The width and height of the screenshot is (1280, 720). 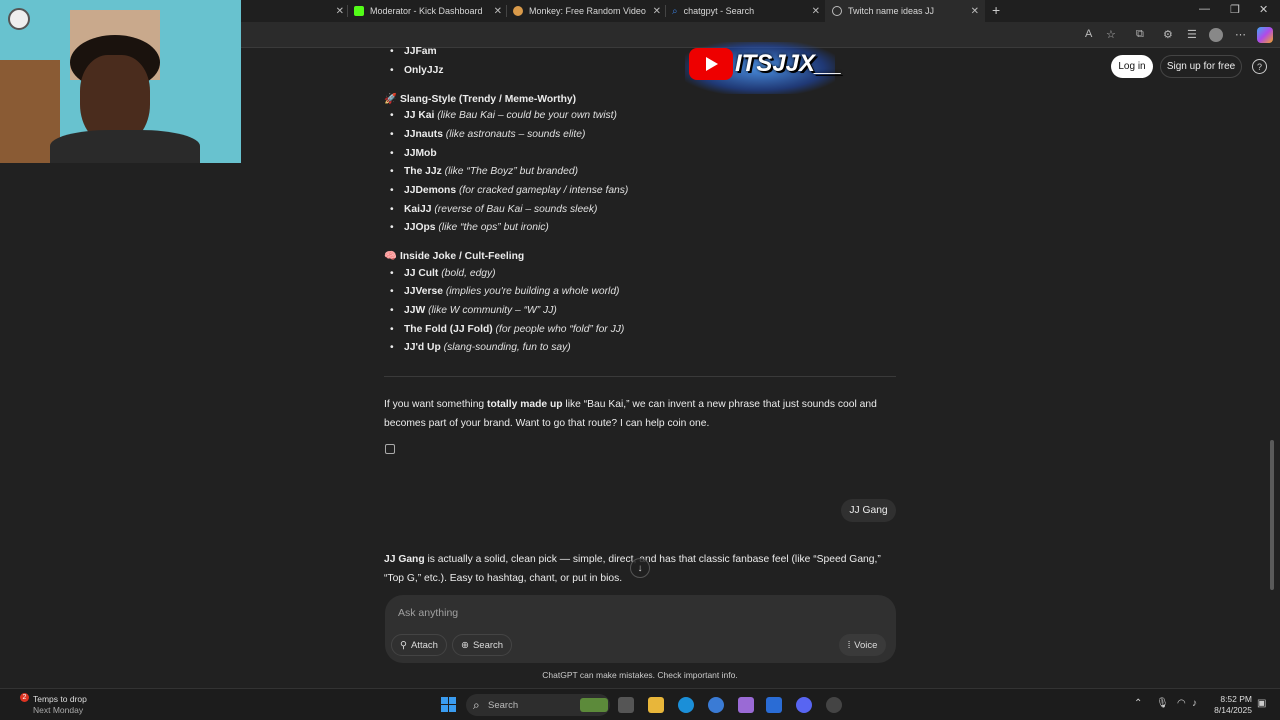 I want to click on paperclip-icon: ⚲, so click(x=403, y=645).